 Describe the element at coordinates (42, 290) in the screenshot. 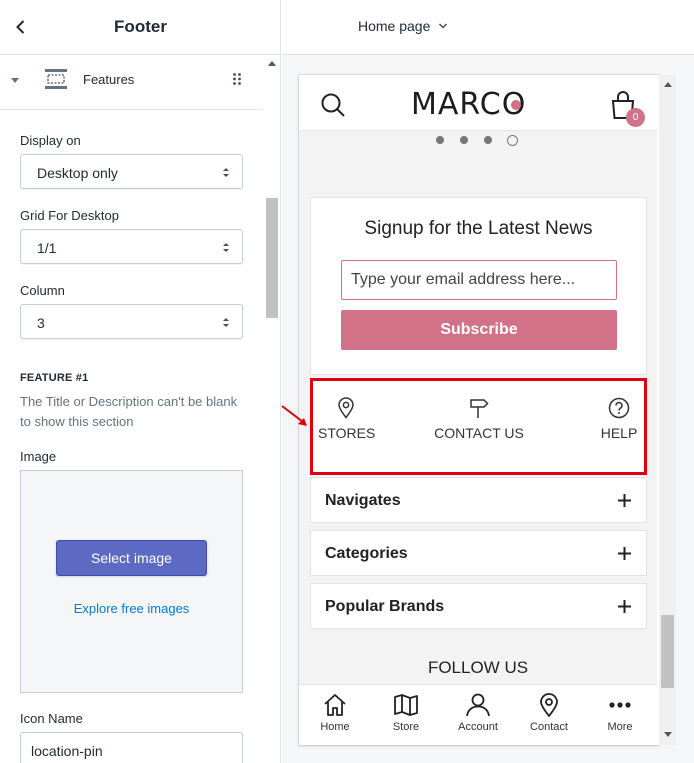

I see `column-label: Column` at that location.